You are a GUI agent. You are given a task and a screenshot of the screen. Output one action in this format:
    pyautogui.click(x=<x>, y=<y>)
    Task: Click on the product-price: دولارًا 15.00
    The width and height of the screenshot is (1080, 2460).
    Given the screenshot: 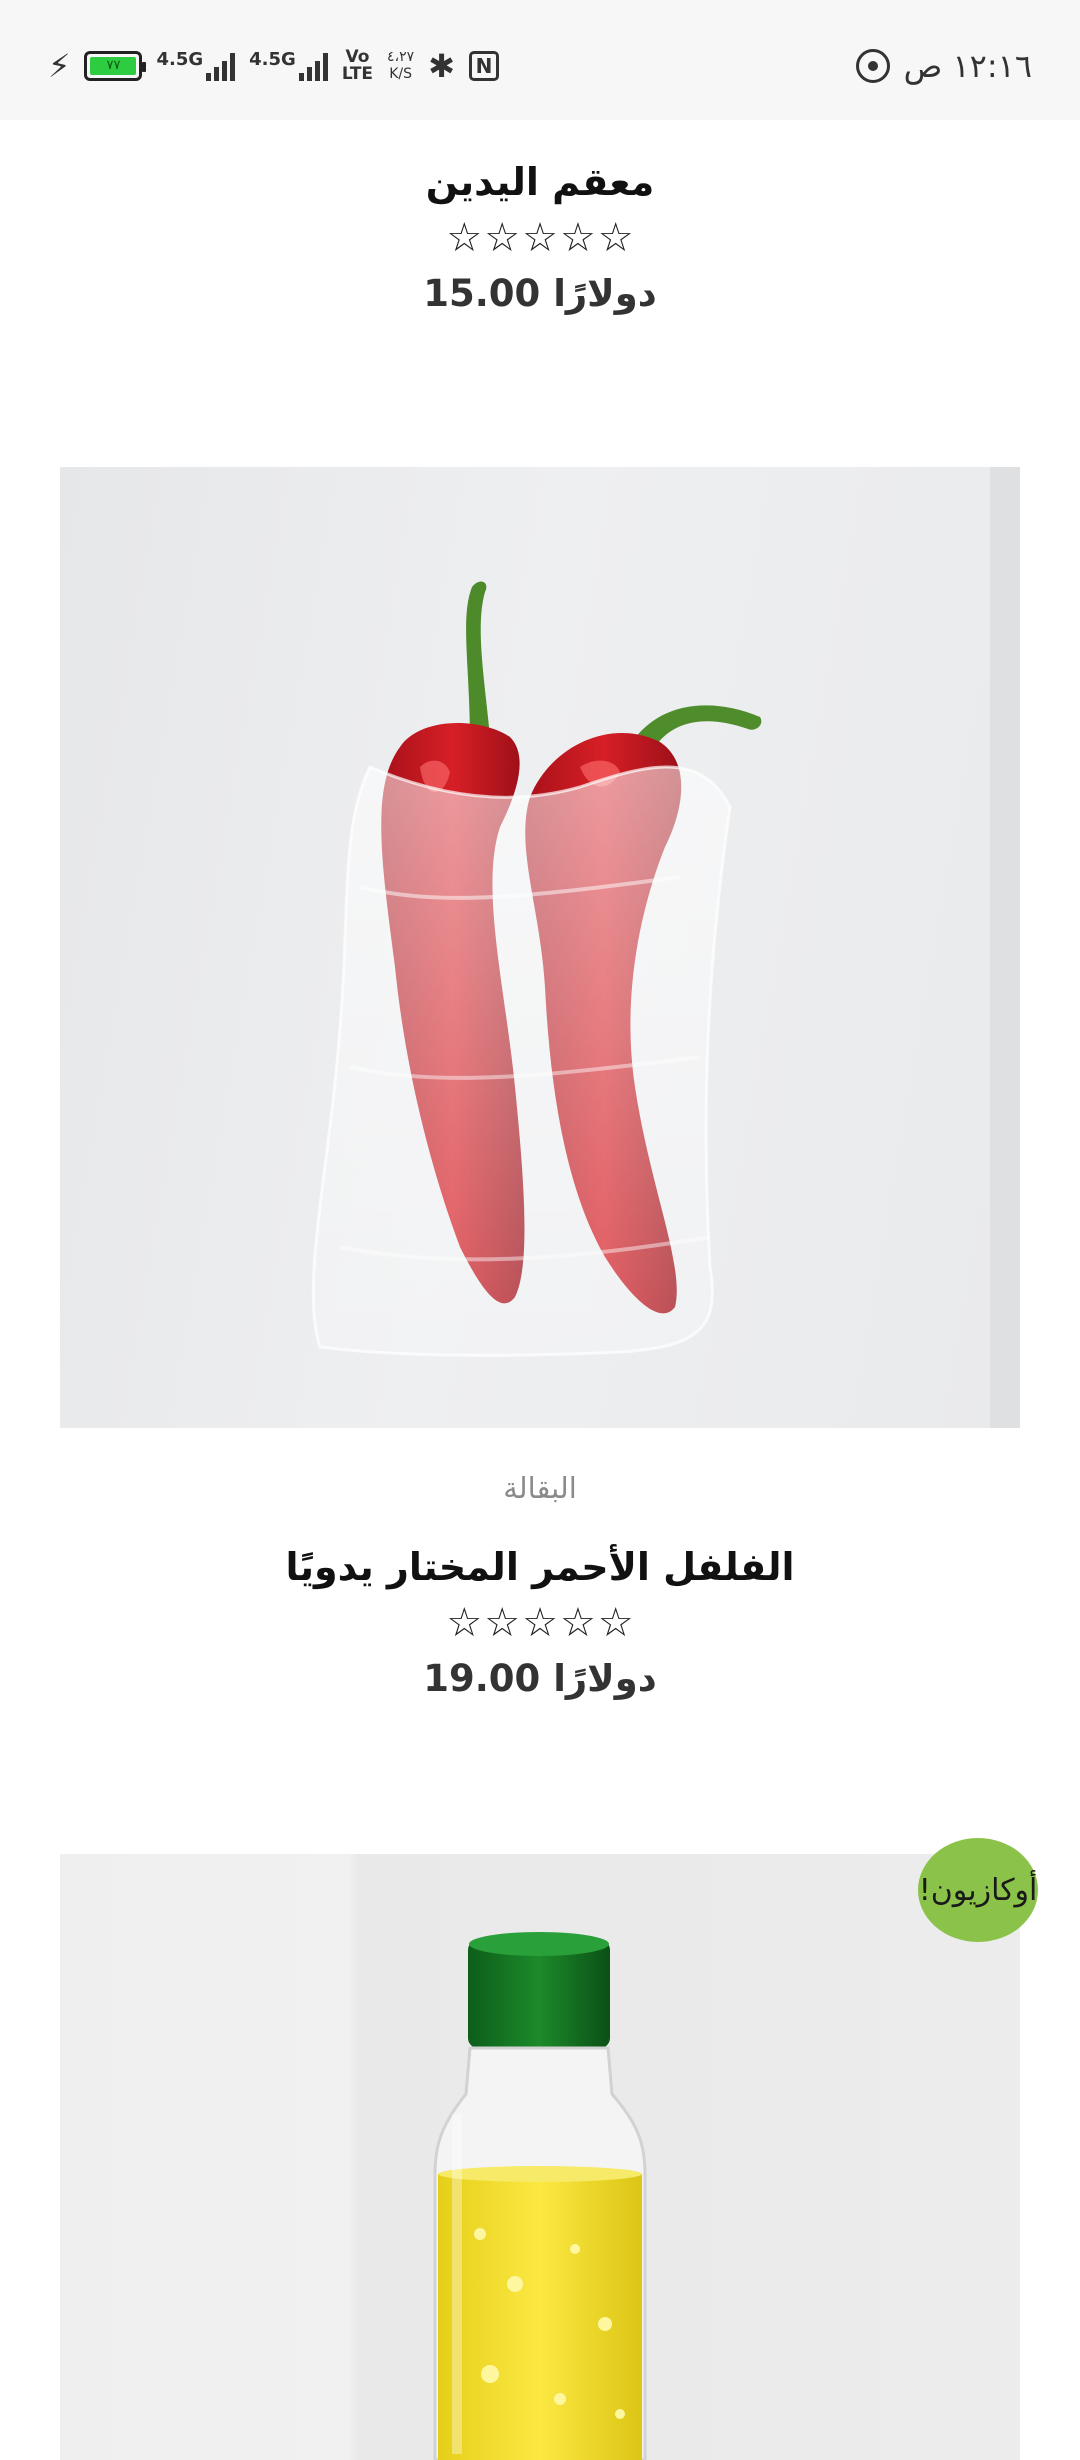 What is the action you would take?
    pyautogui.click(x=540, y=293)
    